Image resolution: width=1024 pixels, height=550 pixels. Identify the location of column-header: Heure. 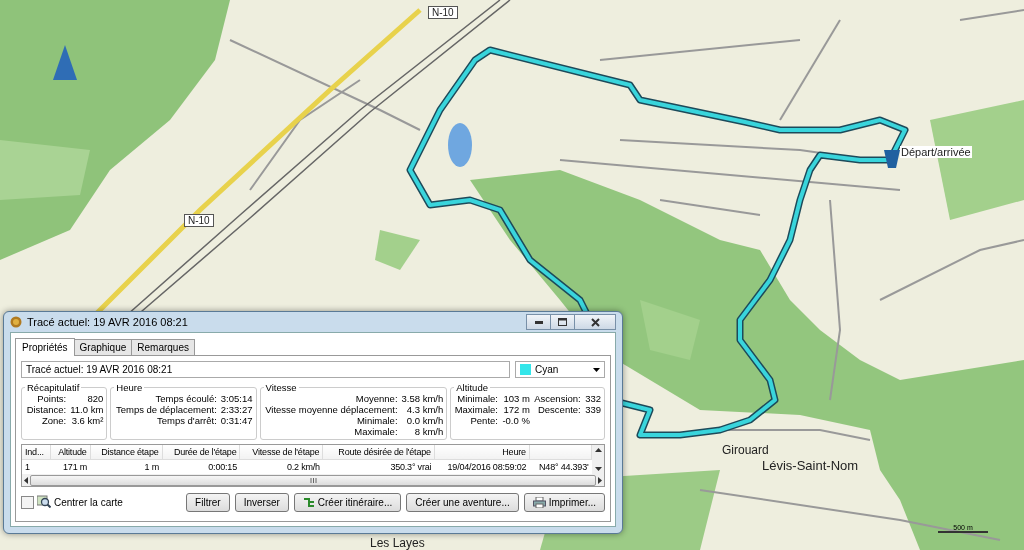
(482, 452).